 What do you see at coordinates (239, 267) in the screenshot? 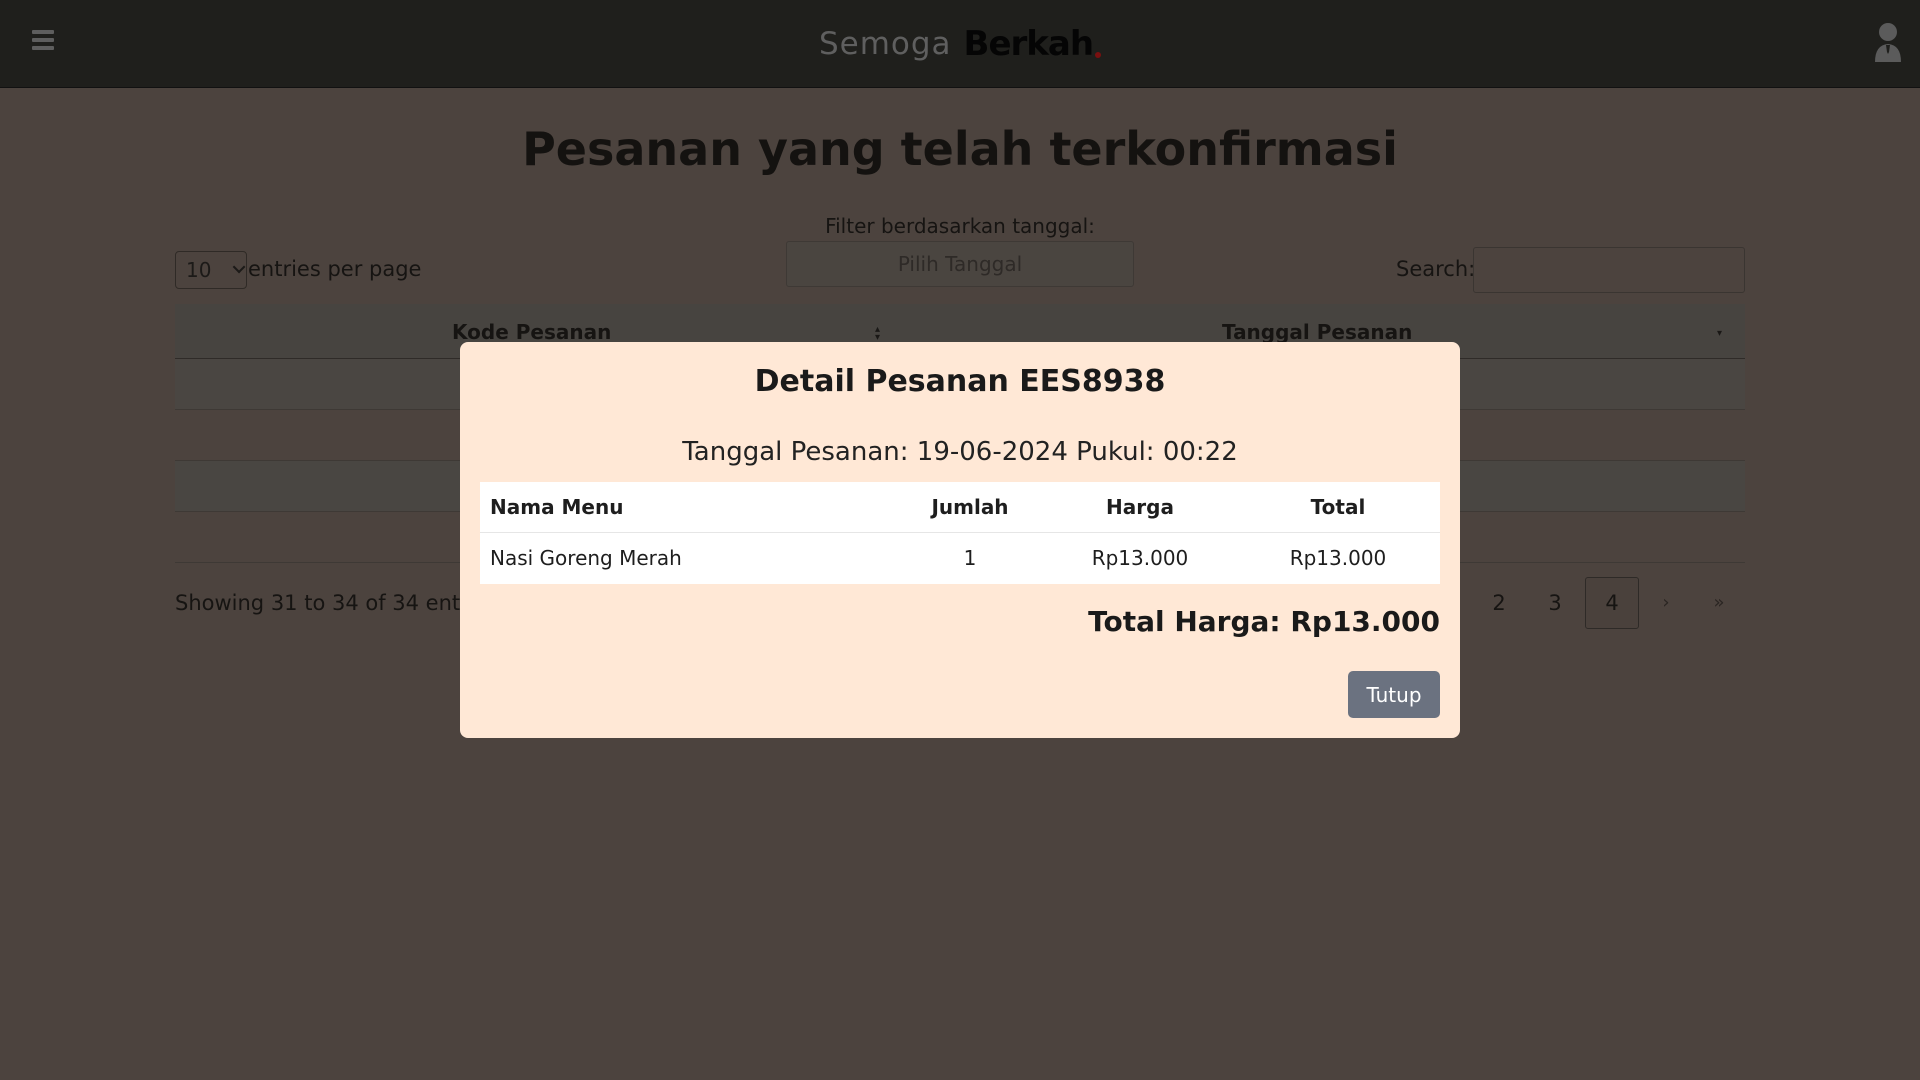
I see `chevron-down-icon` at bounding box center [239, 267].